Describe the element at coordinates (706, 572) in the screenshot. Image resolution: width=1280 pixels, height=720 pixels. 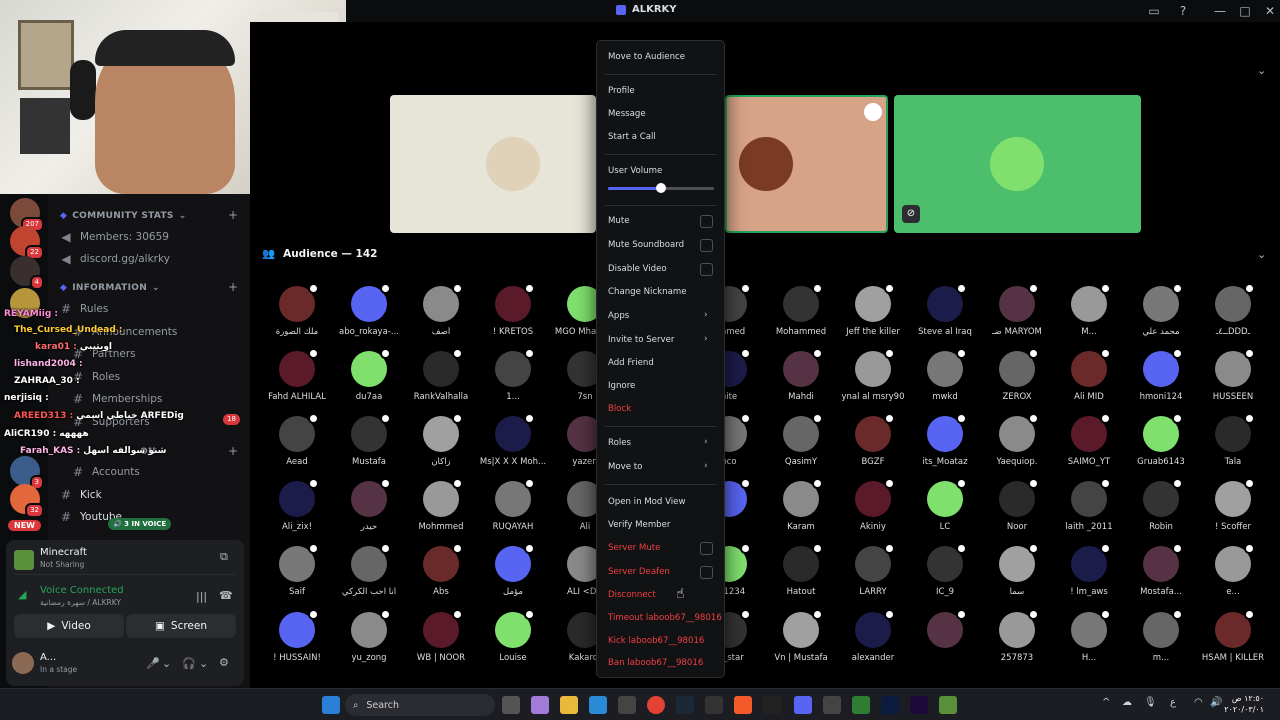
I see `server-deafen-checkbox` at that location.